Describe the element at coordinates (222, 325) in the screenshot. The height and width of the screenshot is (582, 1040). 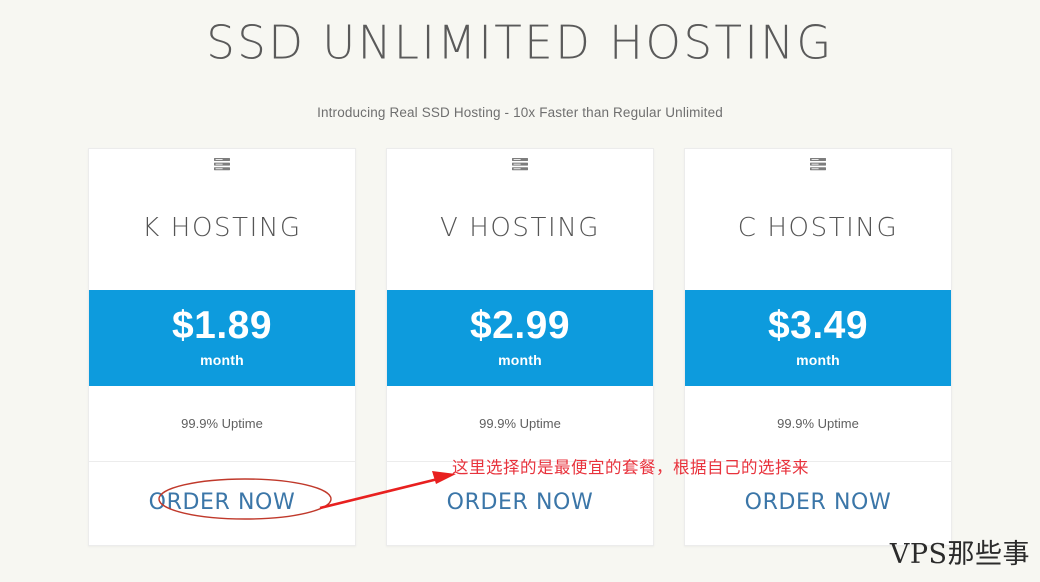
I see `plan-price: $1.89` at that location.